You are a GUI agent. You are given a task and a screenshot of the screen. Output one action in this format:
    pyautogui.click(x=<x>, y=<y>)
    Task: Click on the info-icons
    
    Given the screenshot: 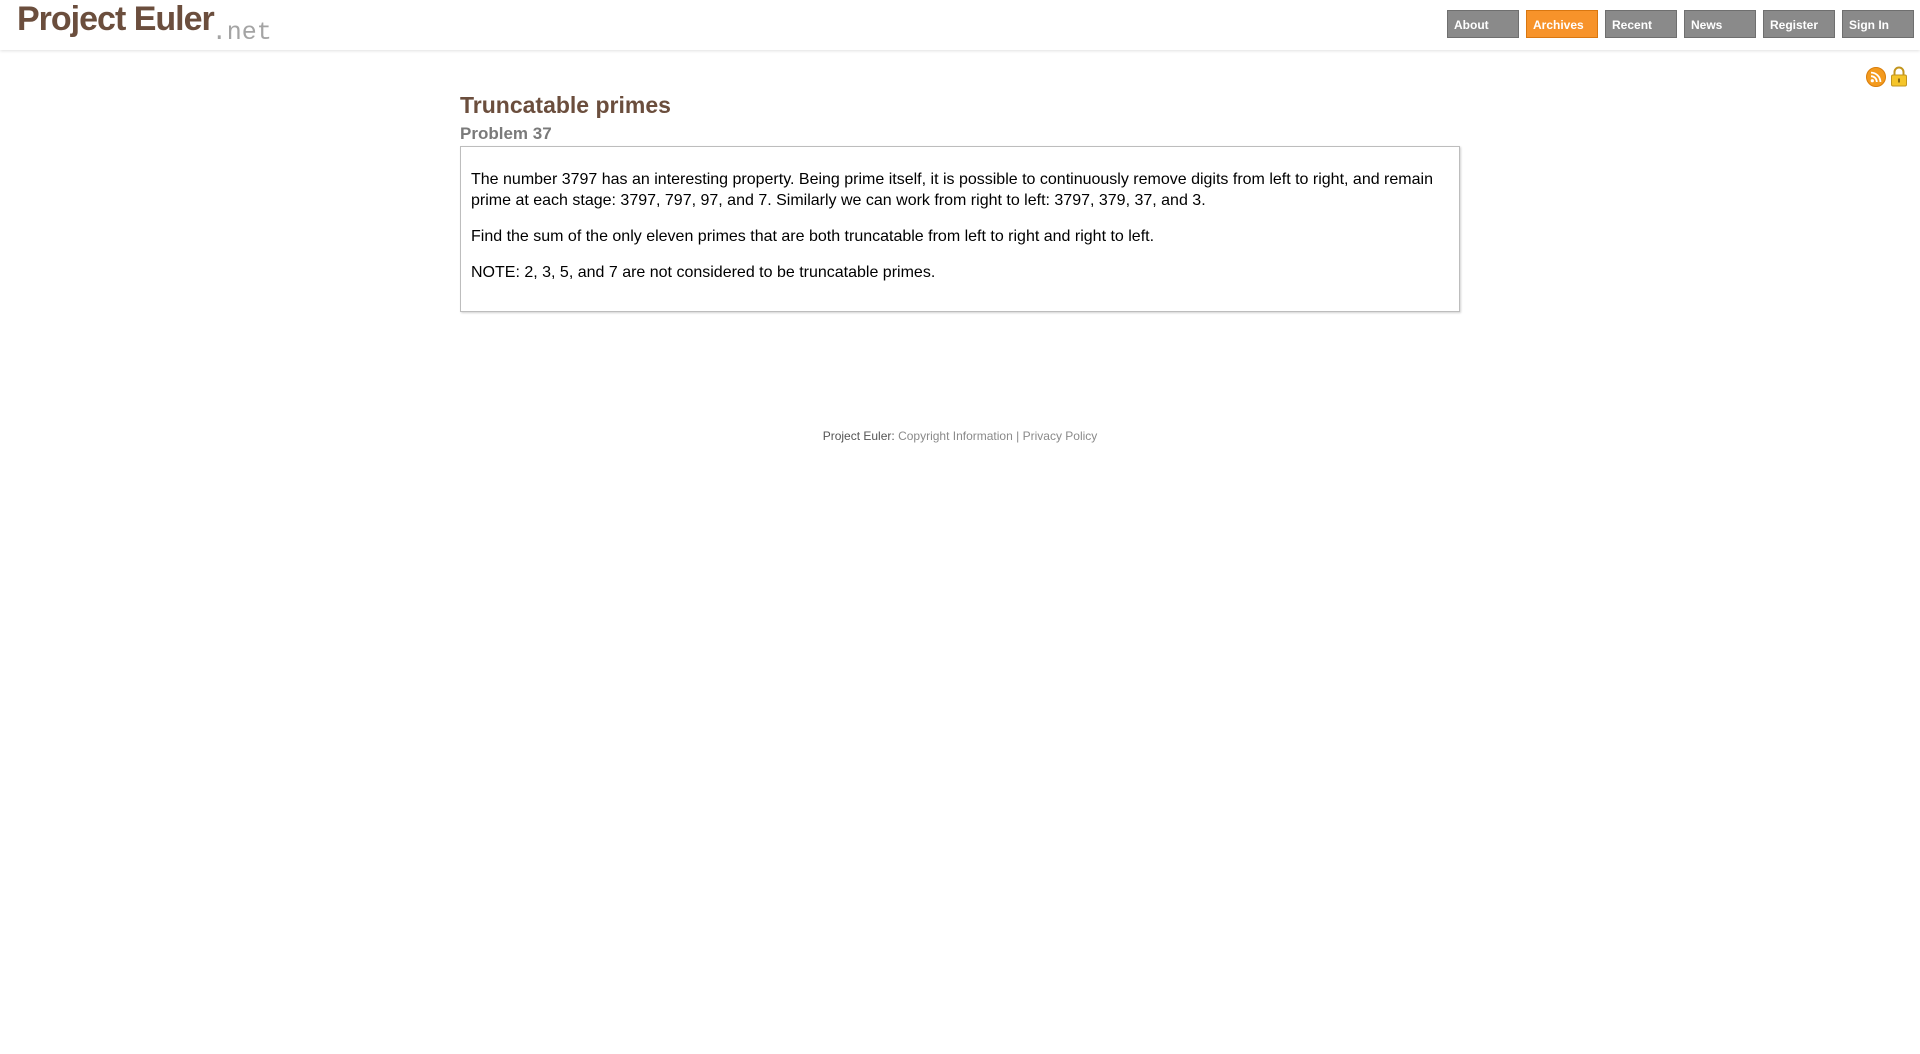 What is the action you would take?
    pyautogui.click(x=1887, y=76)
    